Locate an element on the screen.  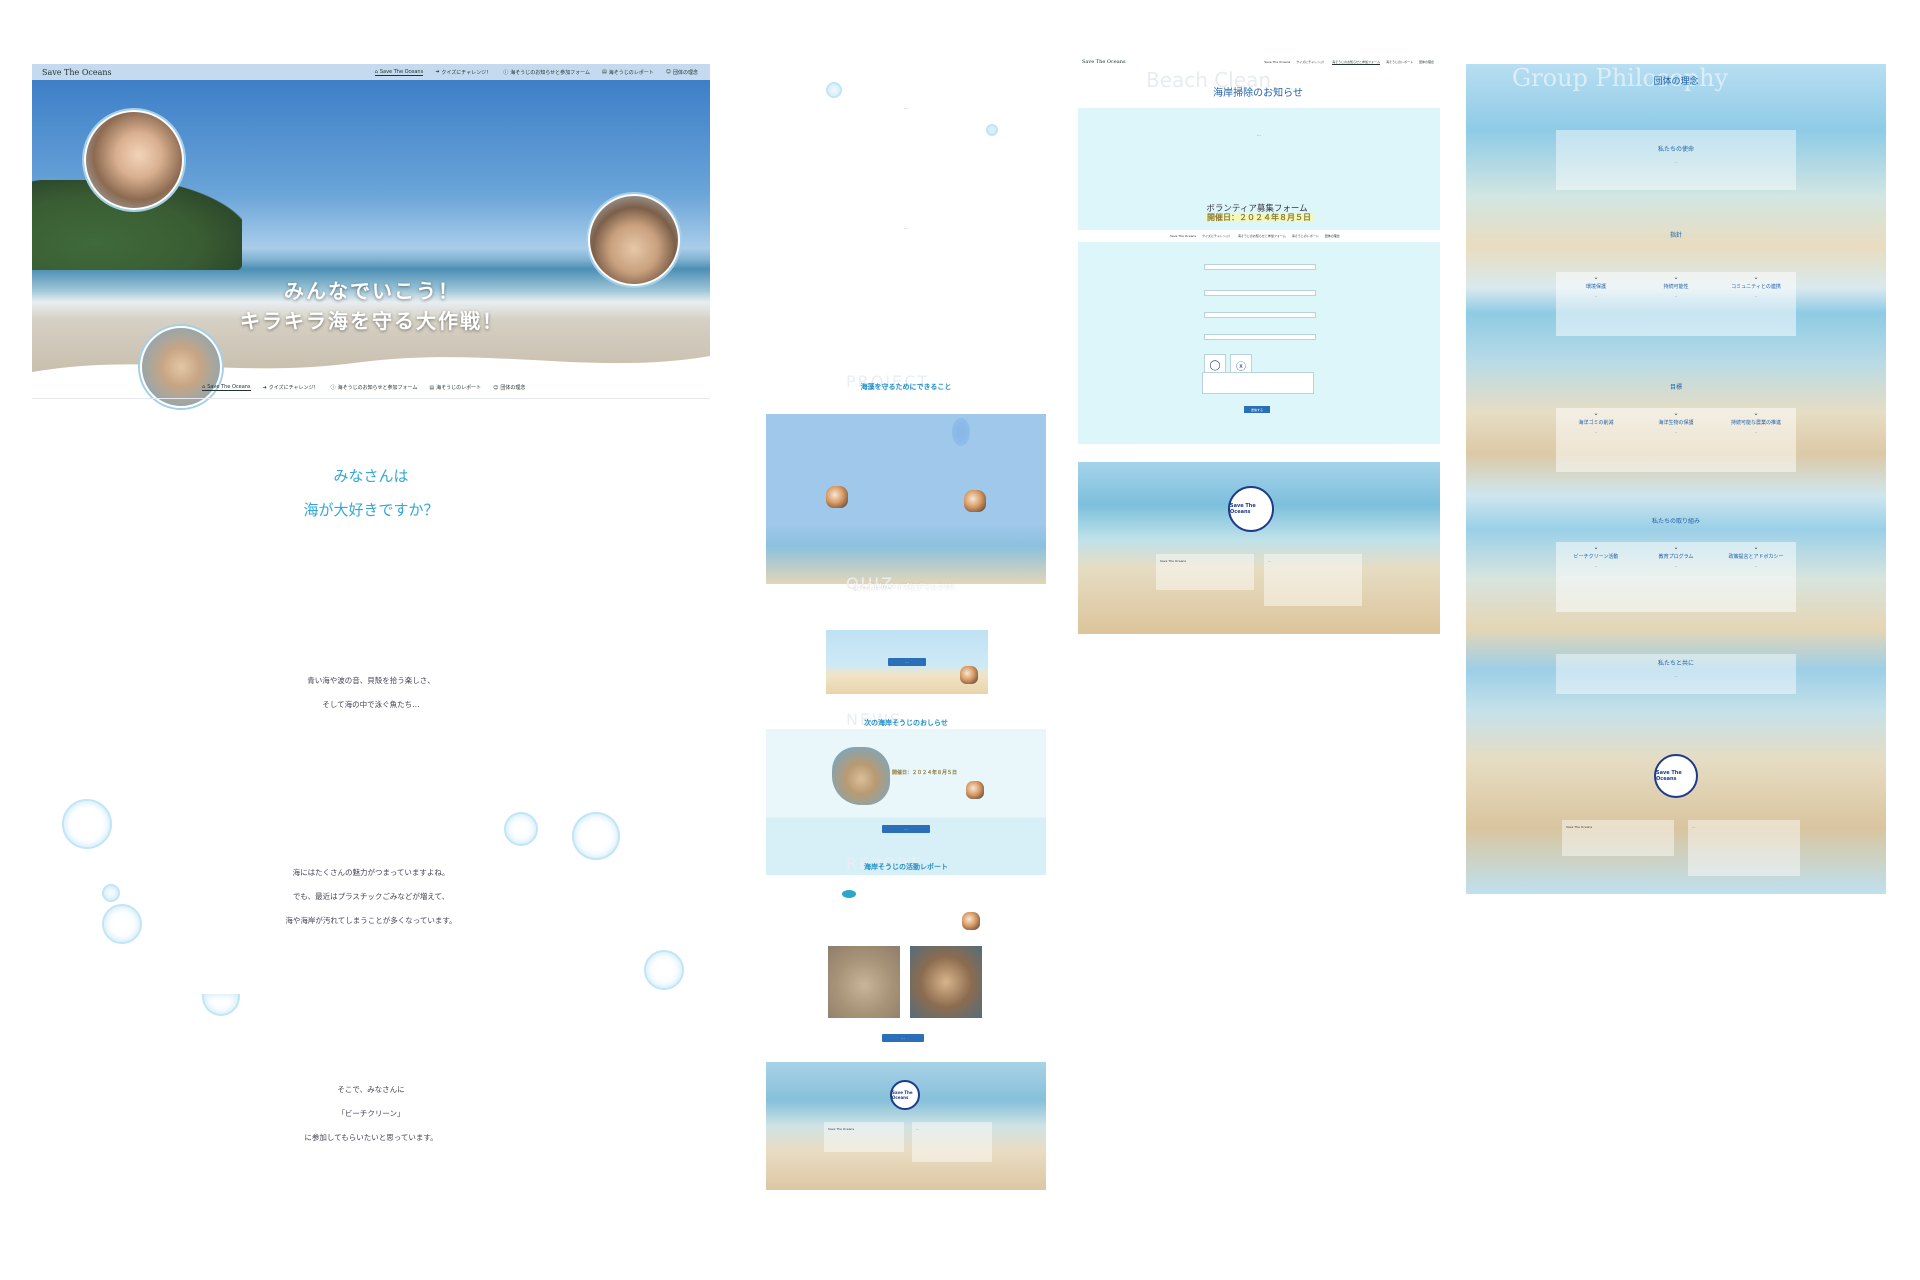
intro-question: みなさんは 海が大好きですか？ is located at coordinates (371, 493).